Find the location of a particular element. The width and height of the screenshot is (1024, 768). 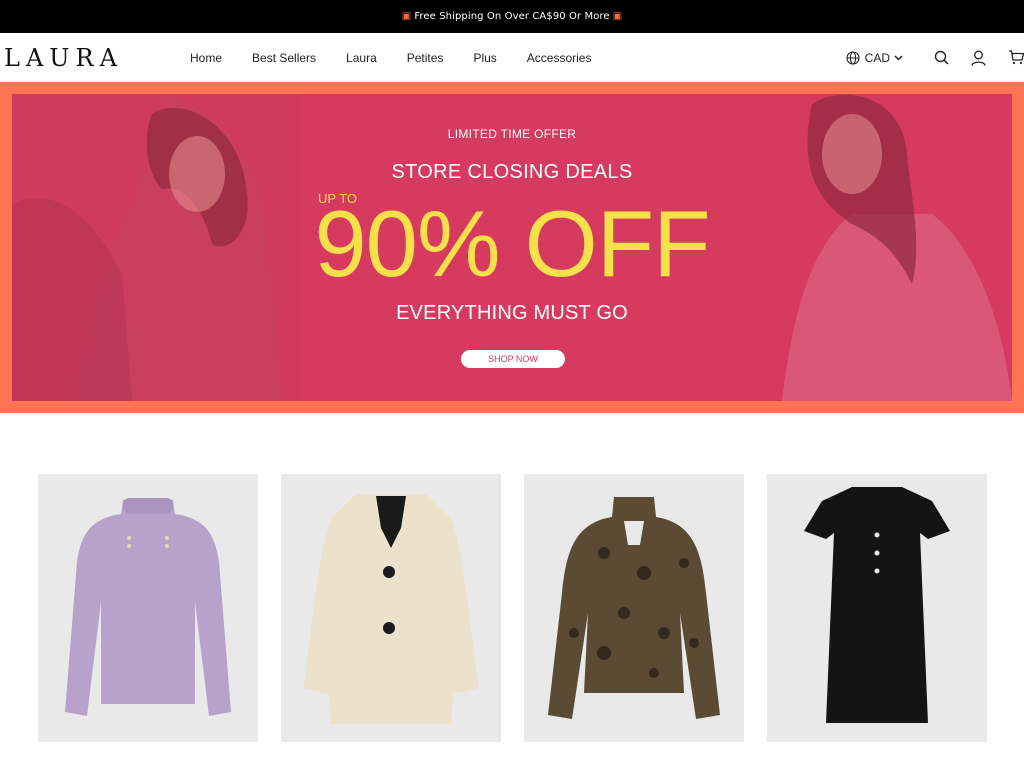

announcement-text: Free Shipping On Over CA$90 Or More is located at coordinates (512, 16).